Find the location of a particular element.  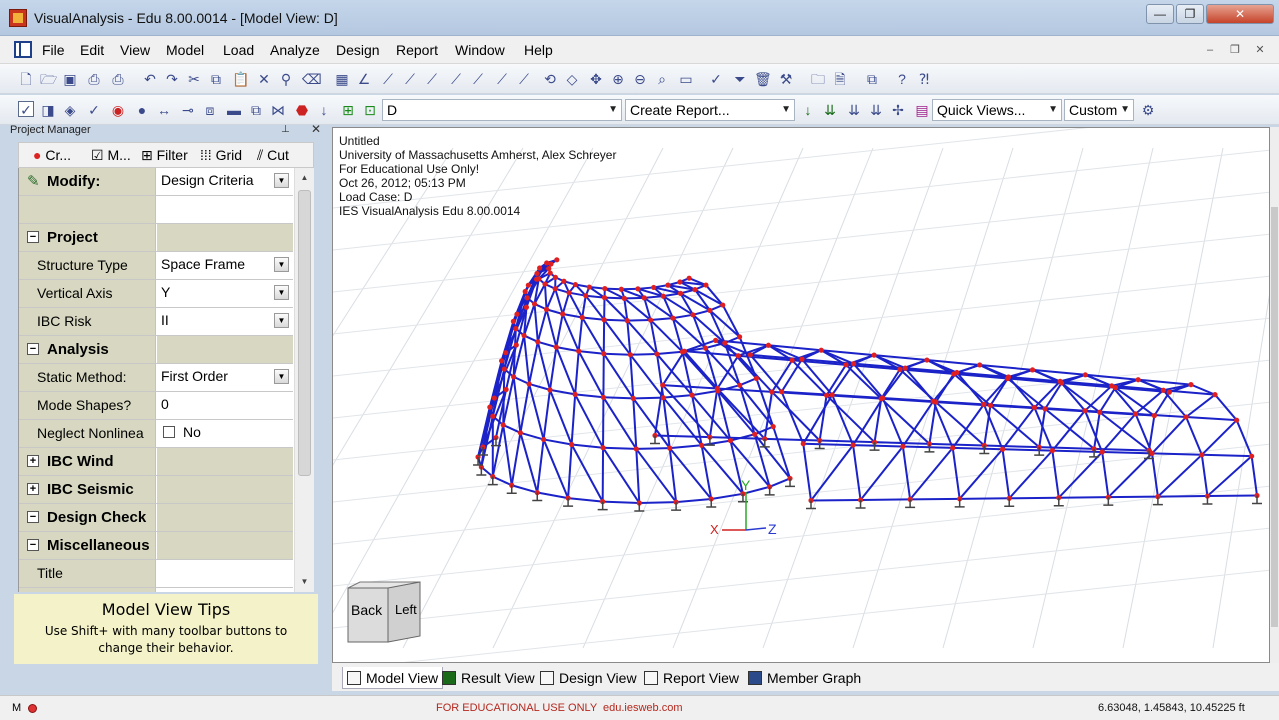

quick-views-select: Quick Views... ▼ is located at coordinates (997, 110).